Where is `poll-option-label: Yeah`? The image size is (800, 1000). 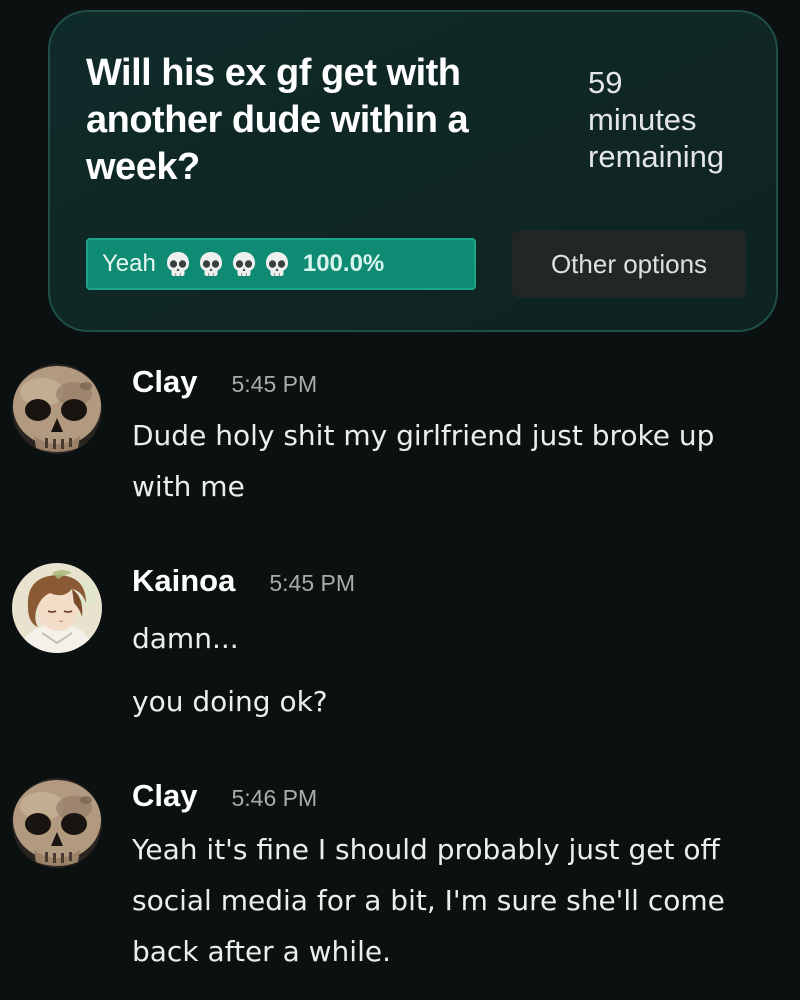
poll-option-label: Yeah is located at coordinates (129, 263).